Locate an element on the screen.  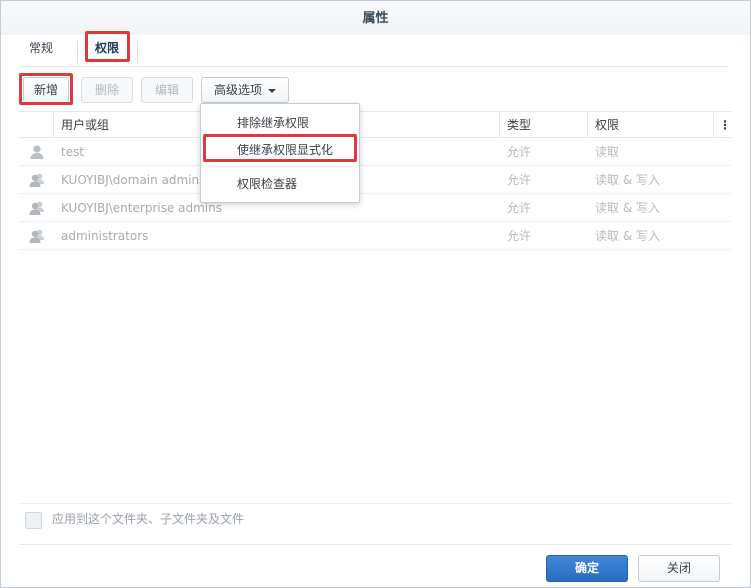
menu-item-permission-inspector: 权限检查器 is located at coordinates (280, 184).